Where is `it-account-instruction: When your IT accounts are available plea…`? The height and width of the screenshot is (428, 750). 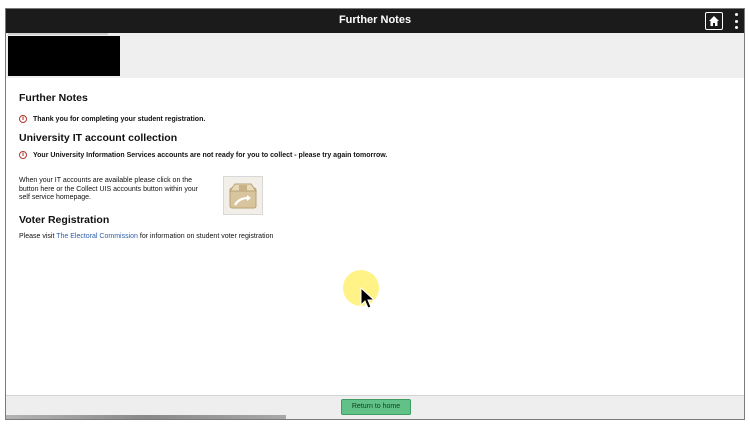 it-account-instruction: When your IT accounts are available plea… is located at coordinates (108, 189).